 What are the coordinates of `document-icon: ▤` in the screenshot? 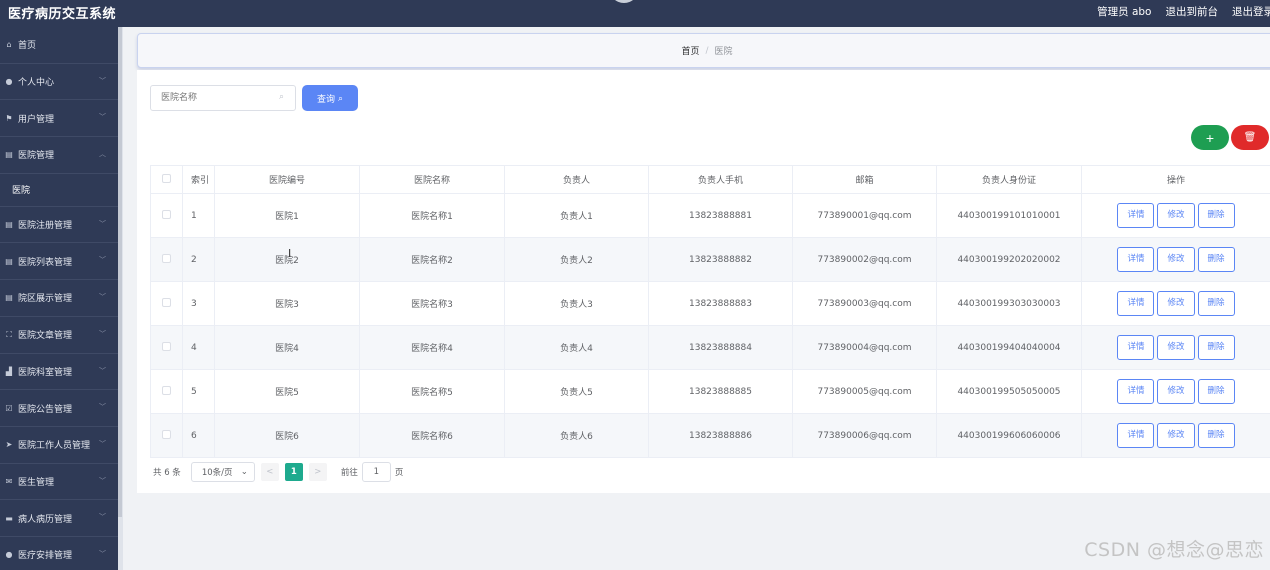 It's located at (9, 155).